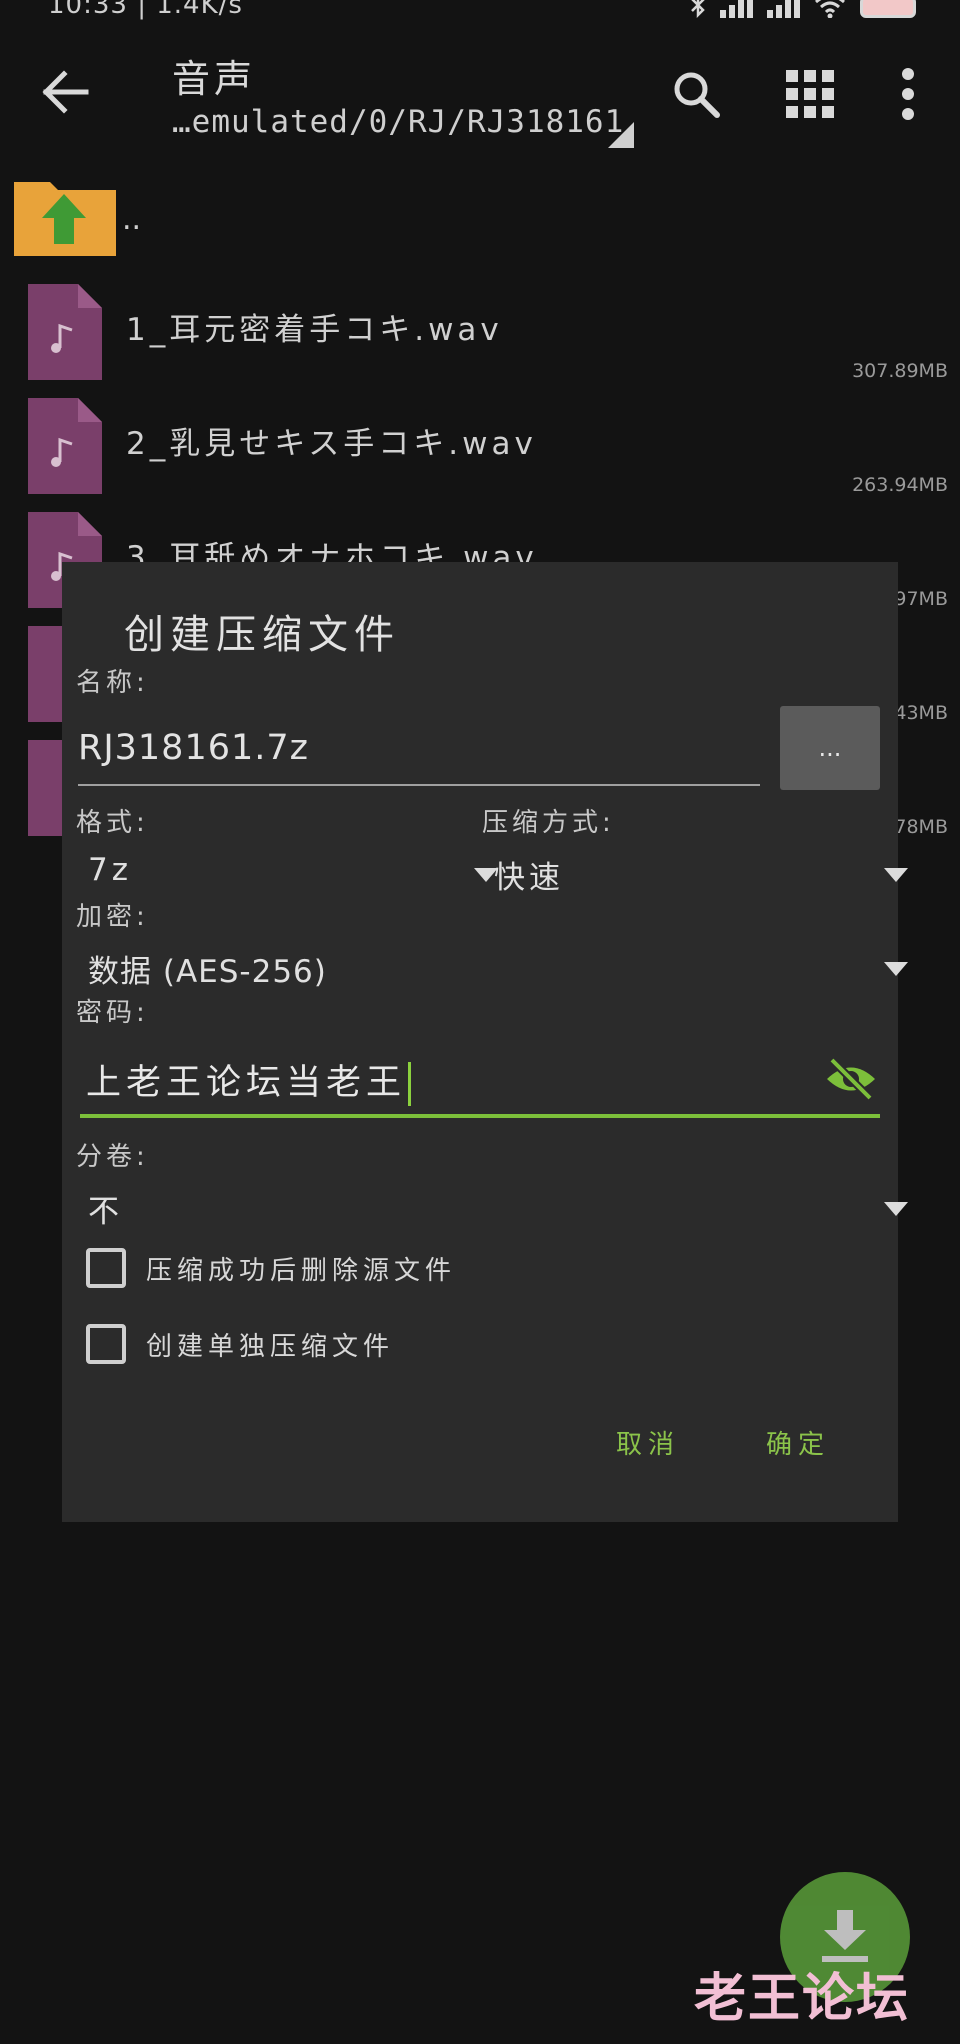  I want to click on parent-folder-row: .., so click(480, 222).